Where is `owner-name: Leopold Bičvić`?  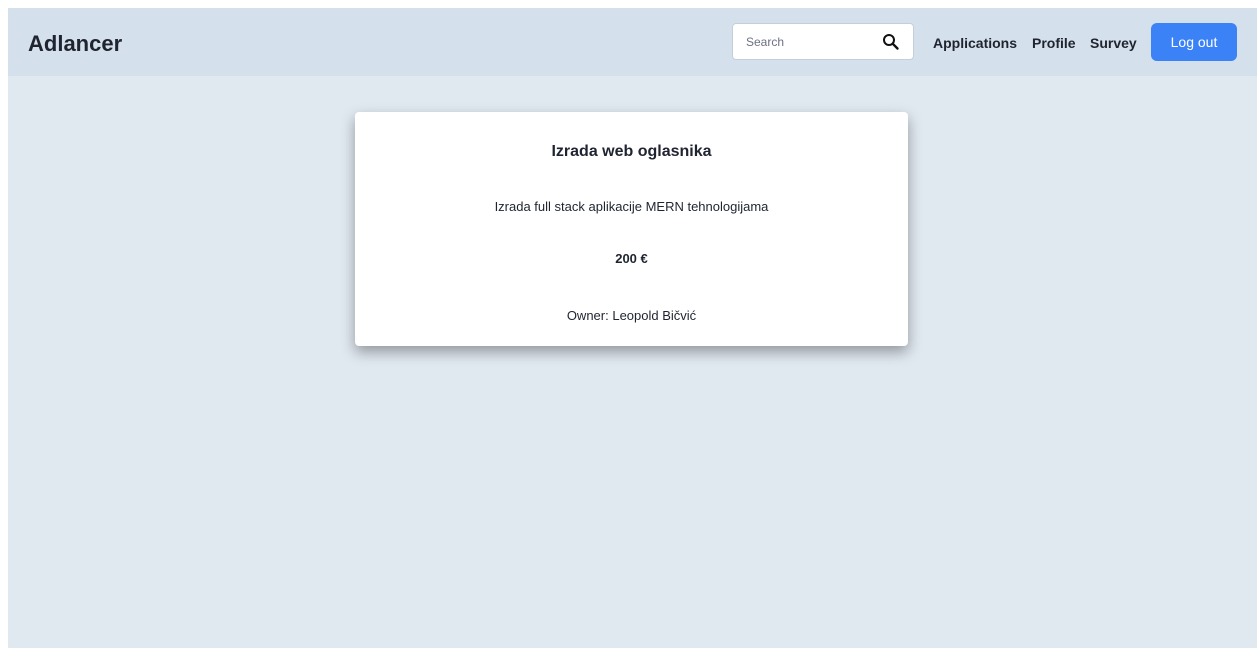
owner-name: Leopold Bičvić is located at coordinates (654, 315).